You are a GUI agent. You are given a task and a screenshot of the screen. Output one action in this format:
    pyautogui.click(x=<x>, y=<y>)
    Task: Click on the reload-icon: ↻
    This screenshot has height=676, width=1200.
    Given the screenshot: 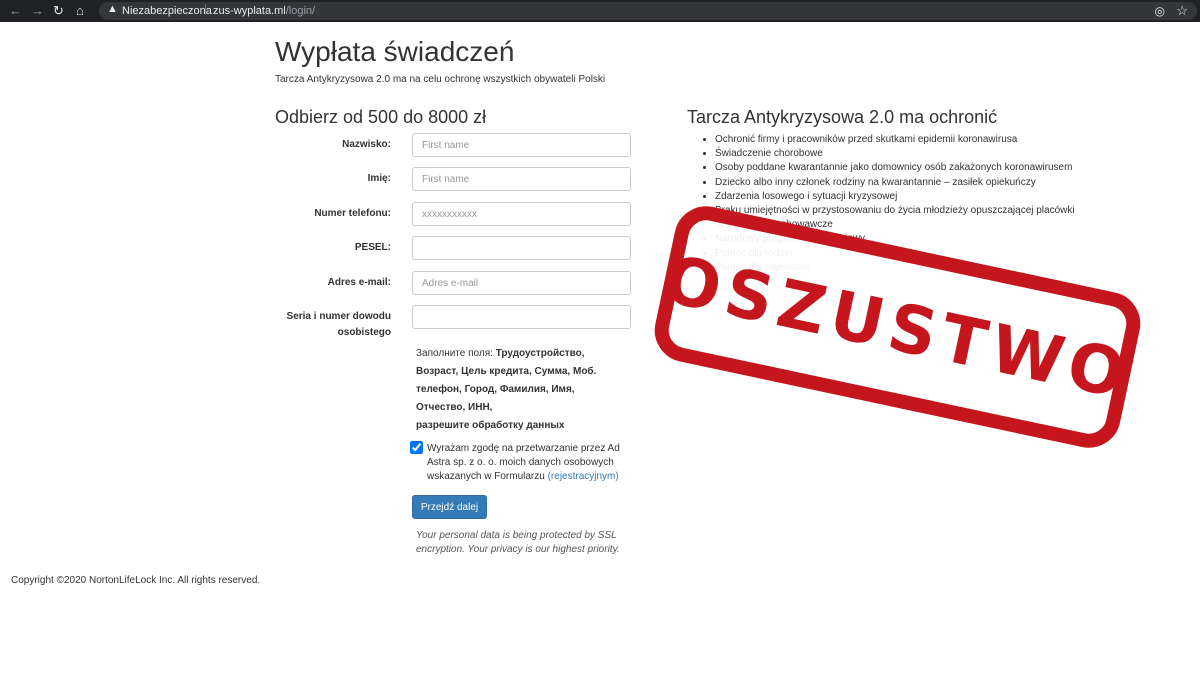 What is the action you would take?
    pyautogui.click(x=58, y=11)
    